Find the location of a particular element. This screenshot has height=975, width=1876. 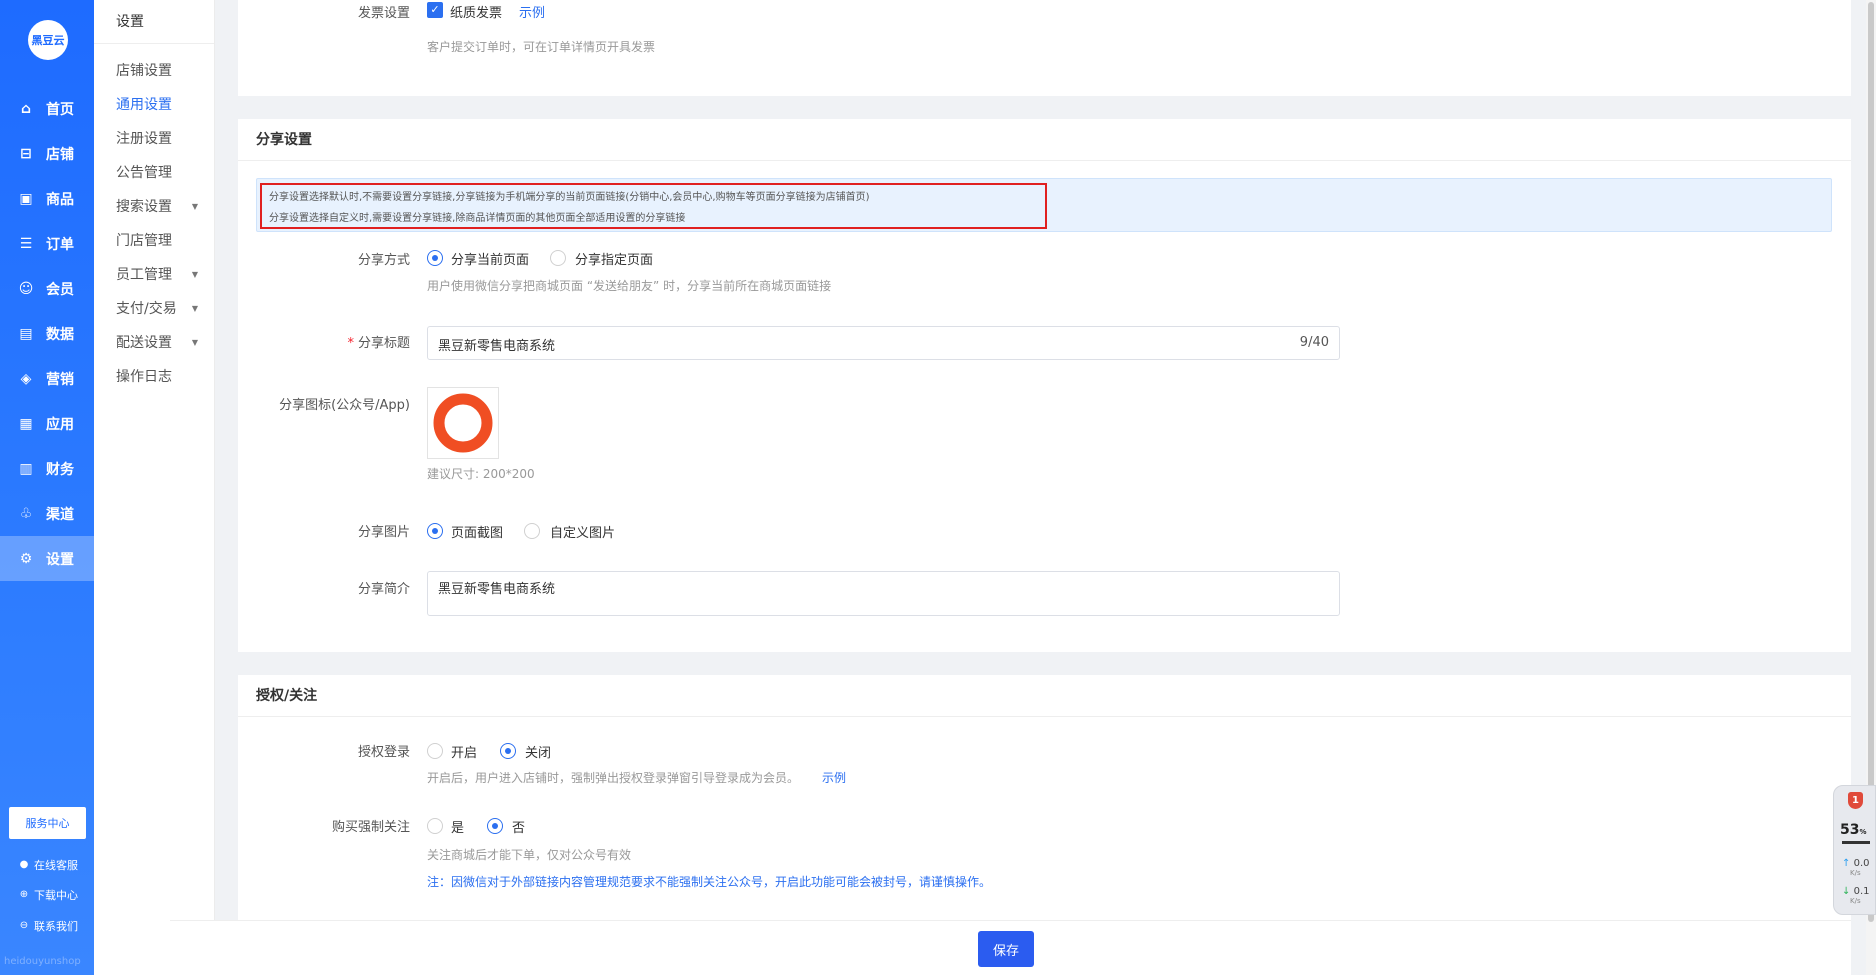

system-monitor-widget: 1 53% ↑ 0.0 K/s ↓ 0.1 K/s is located at coordinates (1854, 850).